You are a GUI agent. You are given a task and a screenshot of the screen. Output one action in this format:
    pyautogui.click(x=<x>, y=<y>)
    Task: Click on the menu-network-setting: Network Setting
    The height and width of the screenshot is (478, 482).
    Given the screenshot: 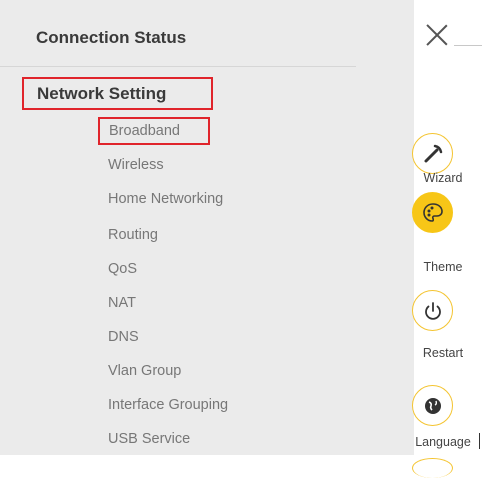 What is the action you would take?
    pyautogui.click(x=117, y=93)
    